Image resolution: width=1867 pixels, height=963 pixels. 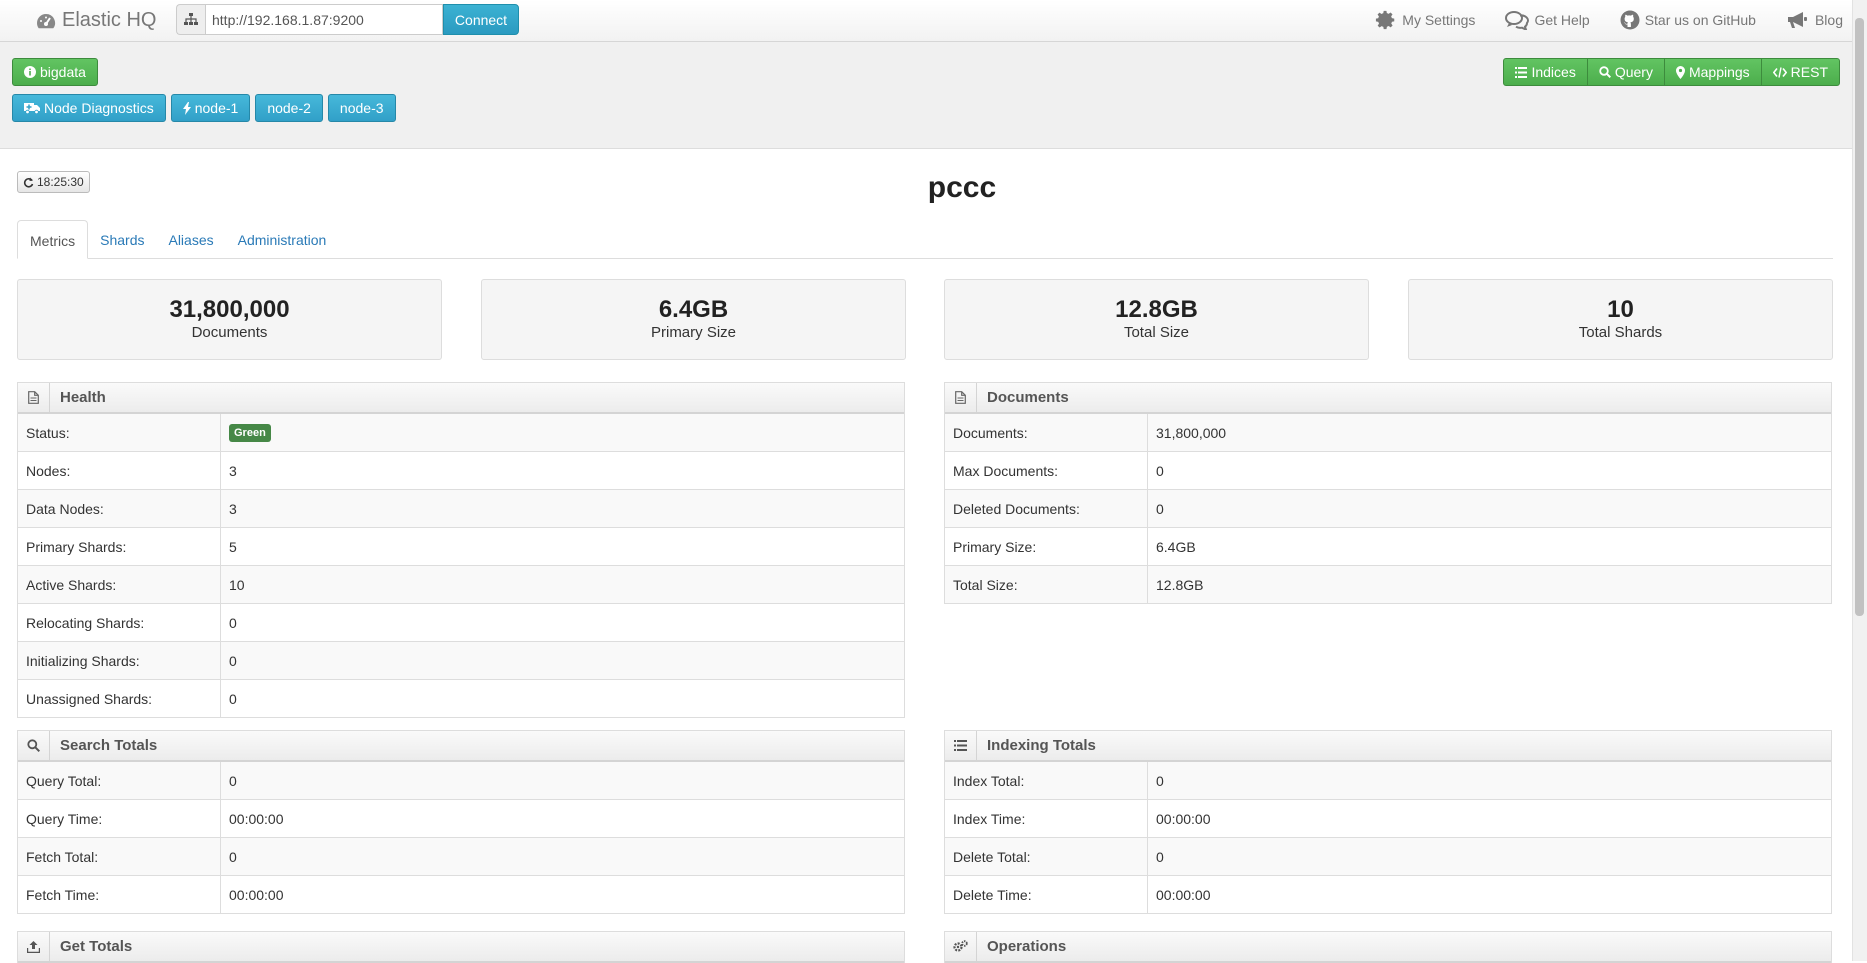 What do you see at coordinates (119, 698) in the screenshot?
I see `row-key: Unassigned Shards:` at bounding box center [119, 698].